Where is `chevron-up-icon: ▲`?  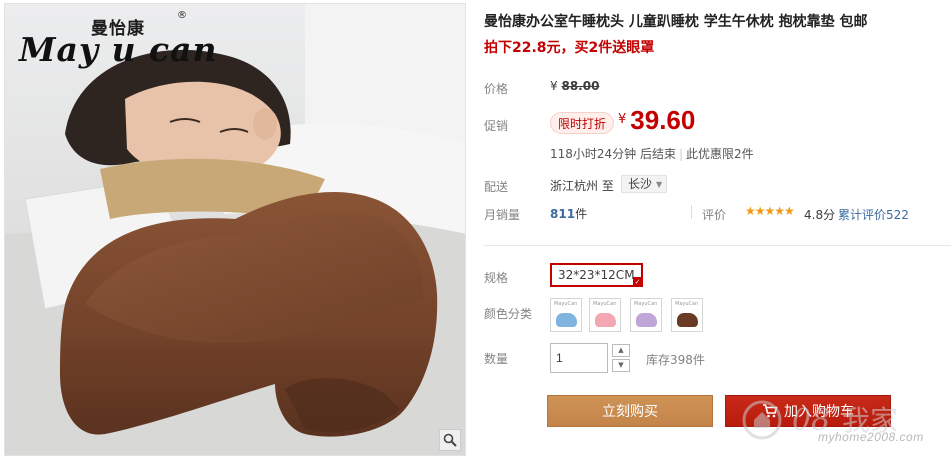
chevron-up-icon: ▲ is located at coordinates (621, 350).